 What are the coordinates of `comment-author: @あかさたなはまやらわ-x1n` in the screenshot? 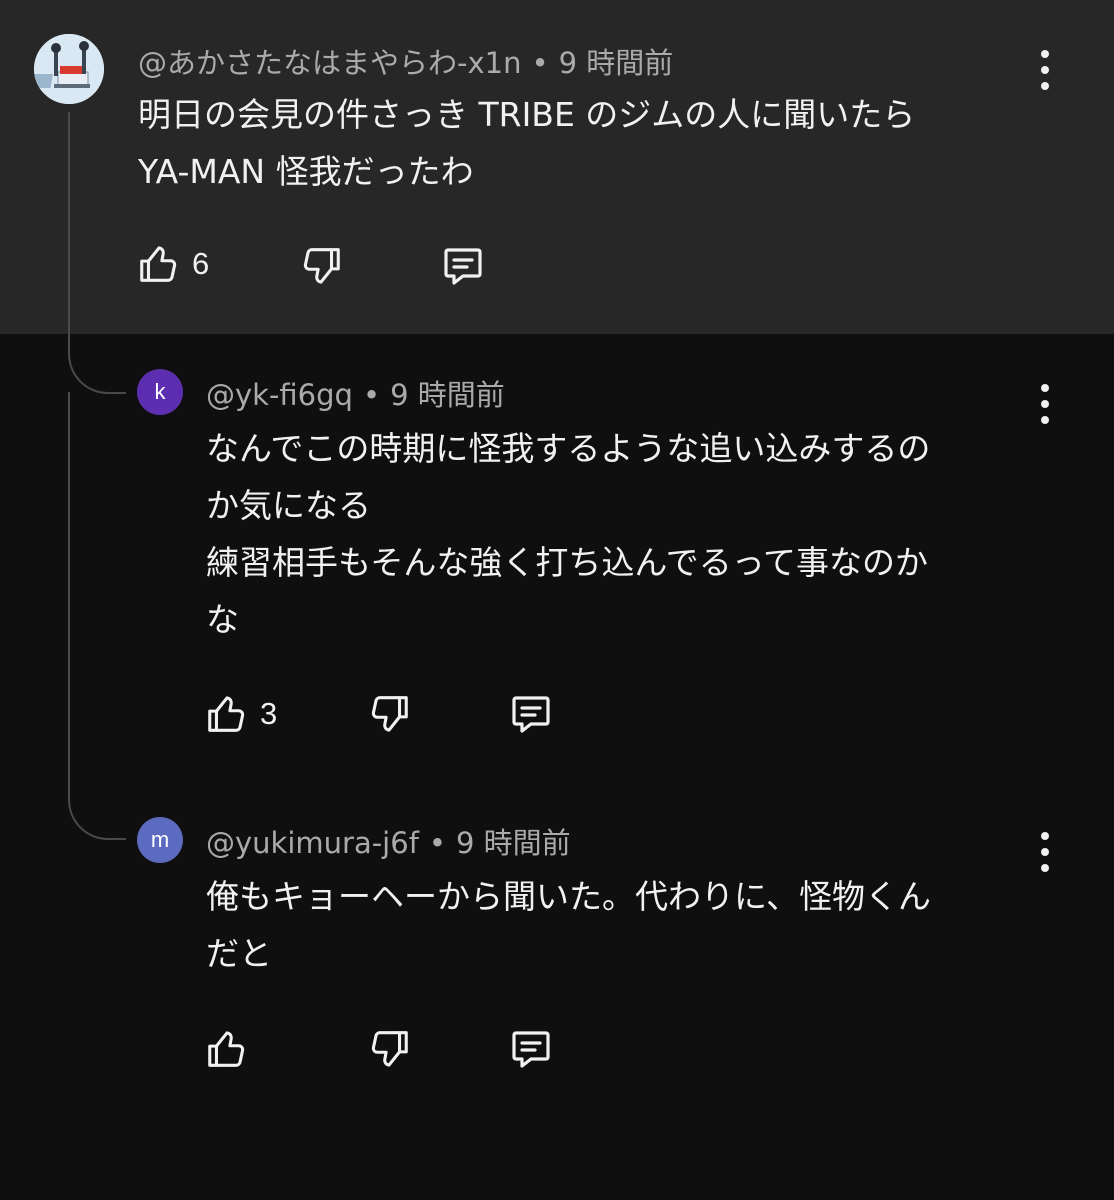 It's located at (329, 63).